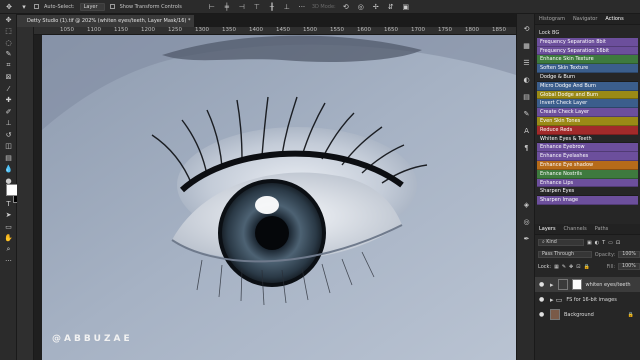 The image size is (640, 360). What do you see at coordinates (9, 6) in the screenshot?
I see `move-tool-icon: ✥` at bounding box center [9, 6].